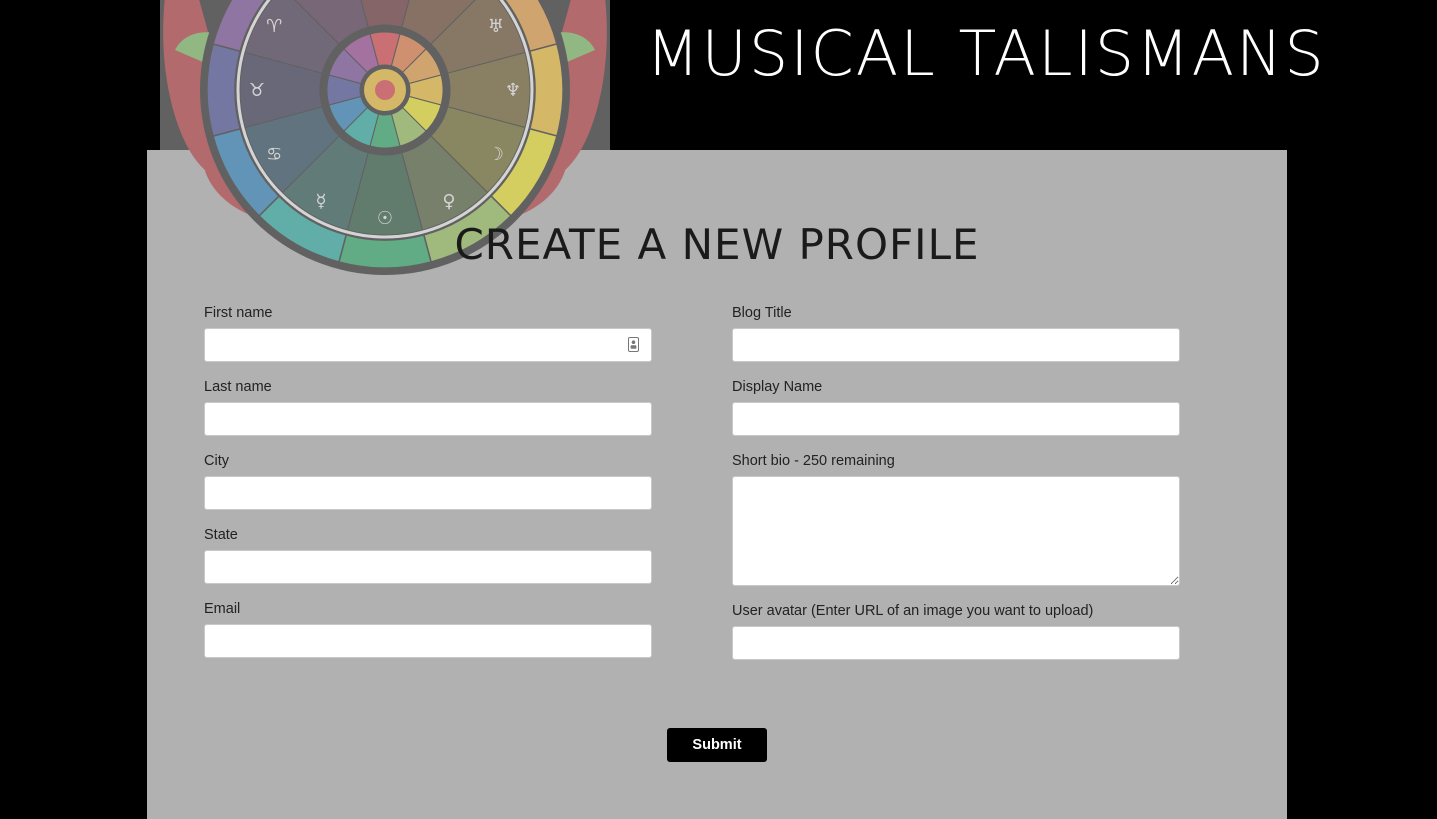 This screenshot has width=1437, height=819. I want to click on short-bio-textarea, so click(956, 531).